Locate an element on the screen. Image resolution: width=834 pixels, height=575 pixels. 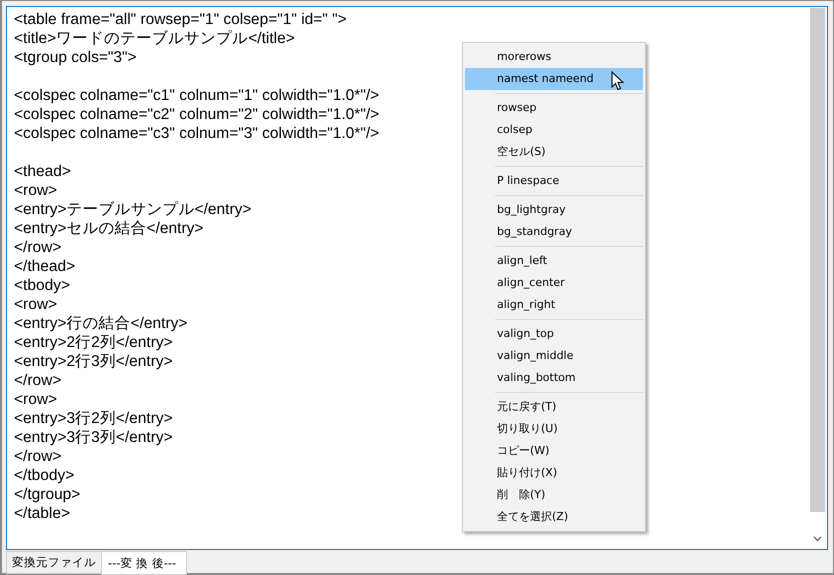
menu-item: valign_middle is located at coordinates (554, 356).